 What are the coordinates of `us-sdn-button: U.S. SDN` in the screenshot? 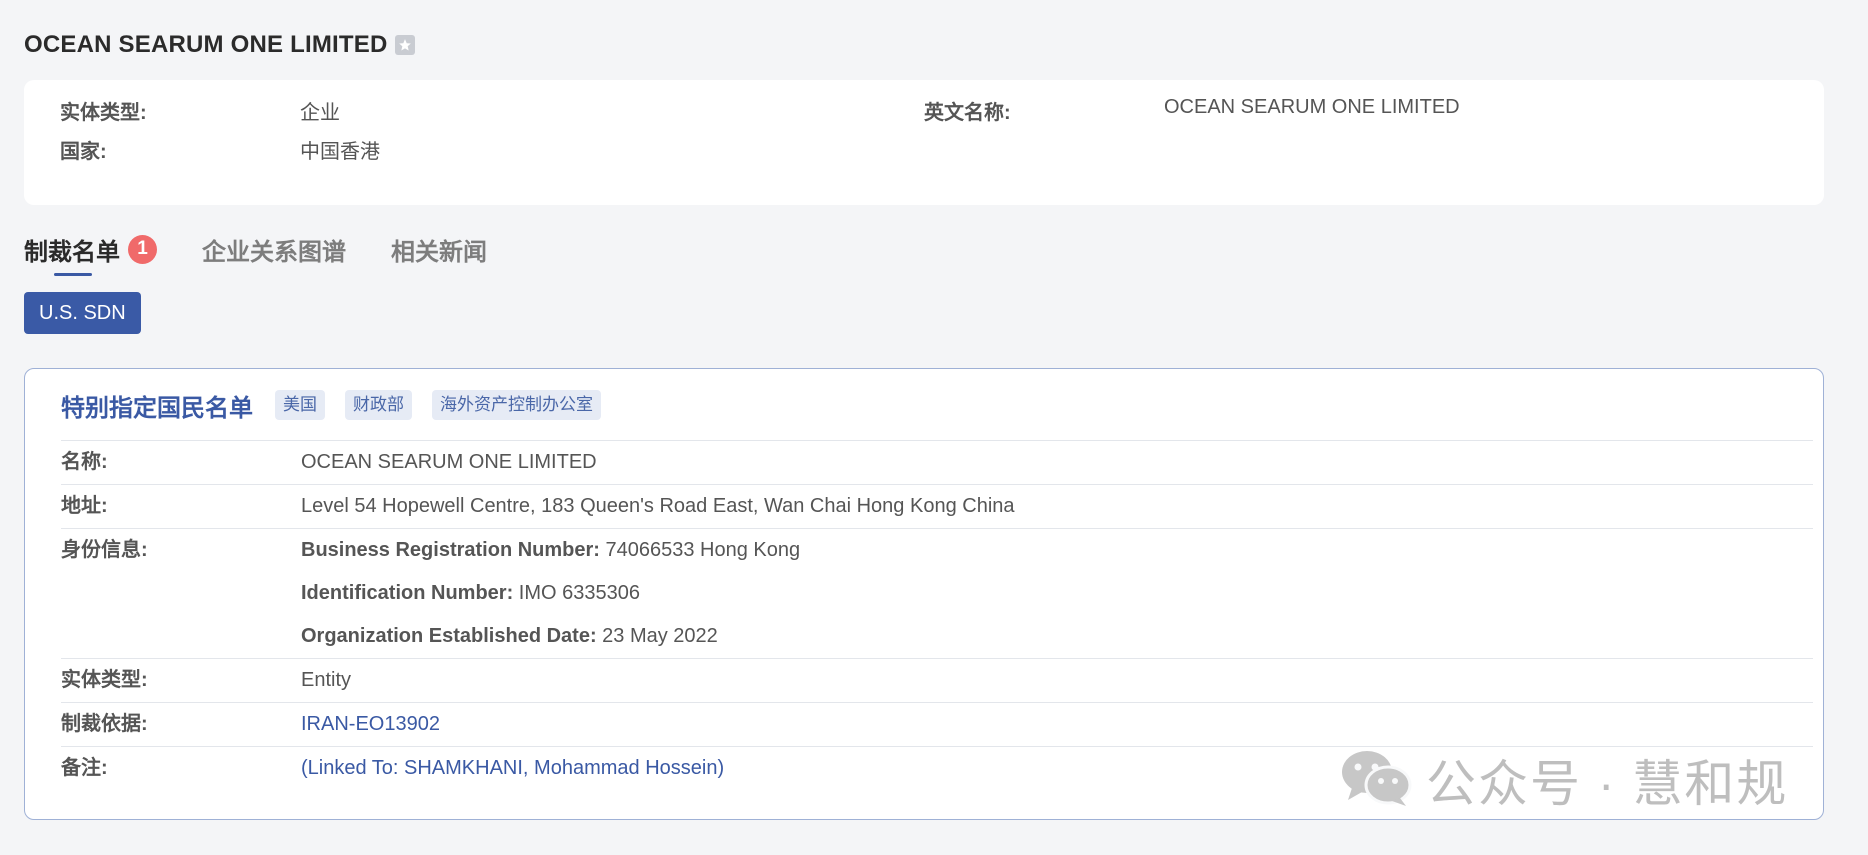 It's located at (82, 313).